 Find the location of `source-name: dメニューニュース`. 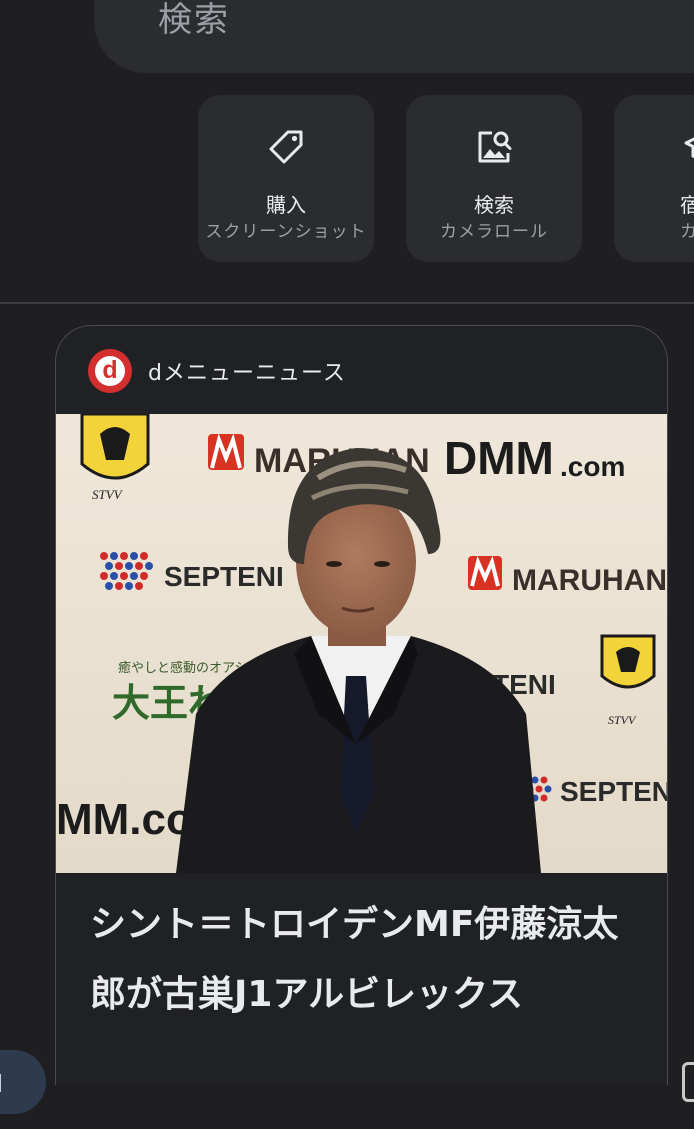

source-name: dメニューニュース is located at coordinates (247, 373).